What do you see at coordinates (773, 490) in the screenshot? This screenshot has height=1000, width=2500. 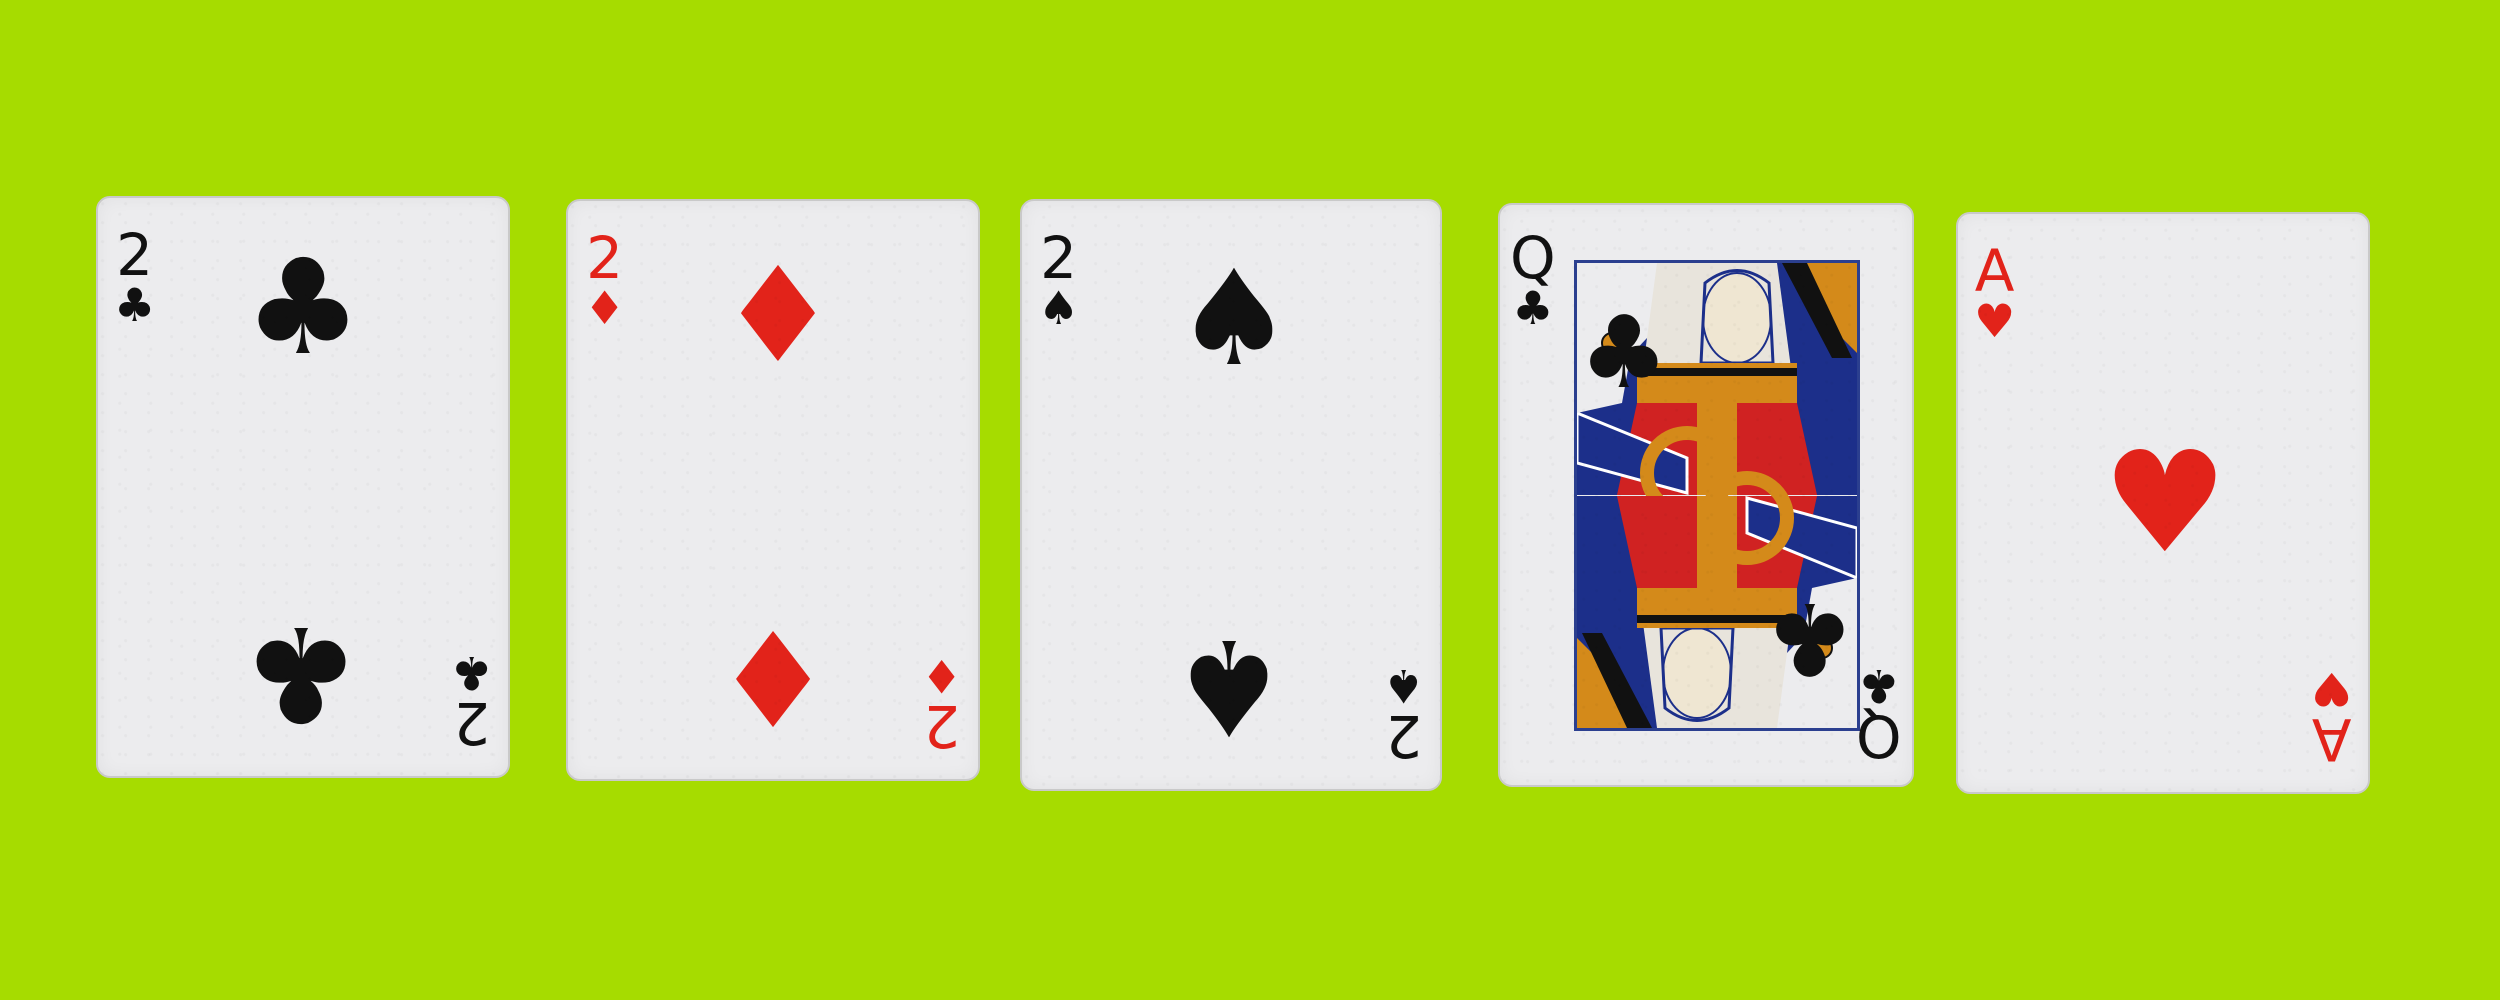 I see `card-two-of-diamonds: 2 ♦ ♦ ♦ 2 ♦` at bounding box center [773, 490].